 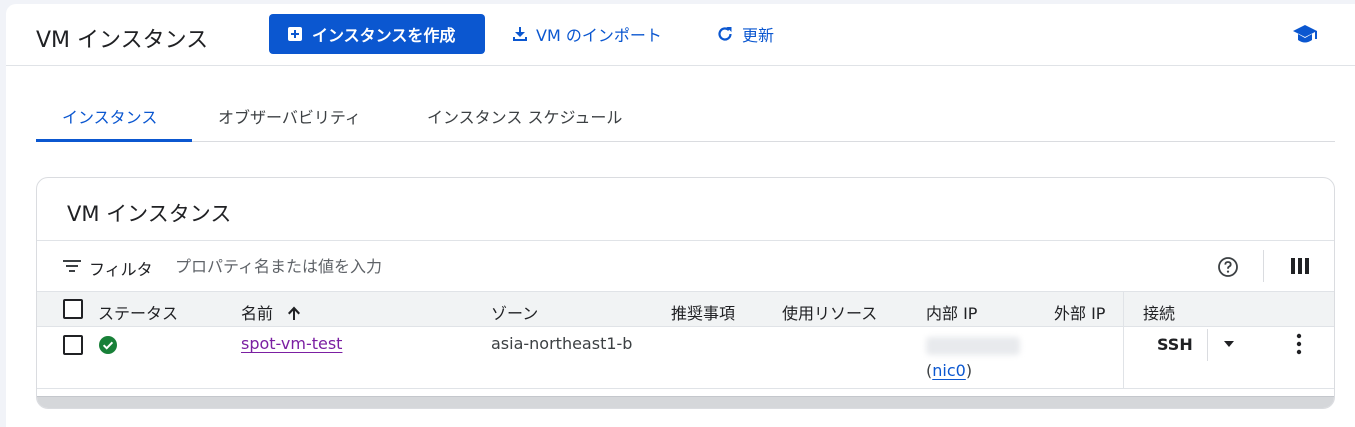 I want to click on page-title: VM インスタンス, so click(x=122, y=40).